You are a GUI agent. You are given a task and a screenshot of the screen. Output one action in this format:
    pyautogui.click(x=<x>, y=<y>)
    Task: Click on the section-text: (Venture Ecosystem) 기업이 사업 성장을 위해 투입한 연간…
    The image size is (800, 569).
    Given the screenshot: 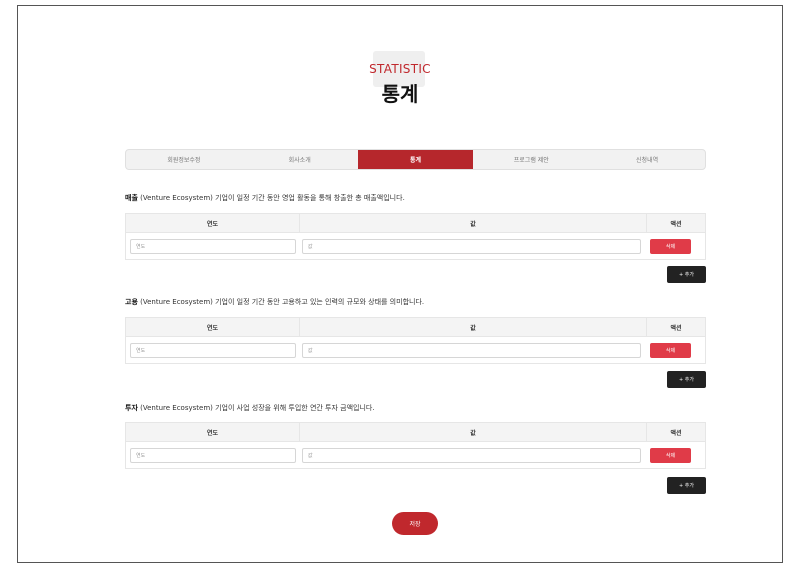 What is the action you would take?
    pyautogui.click(x=257, y=408)
    